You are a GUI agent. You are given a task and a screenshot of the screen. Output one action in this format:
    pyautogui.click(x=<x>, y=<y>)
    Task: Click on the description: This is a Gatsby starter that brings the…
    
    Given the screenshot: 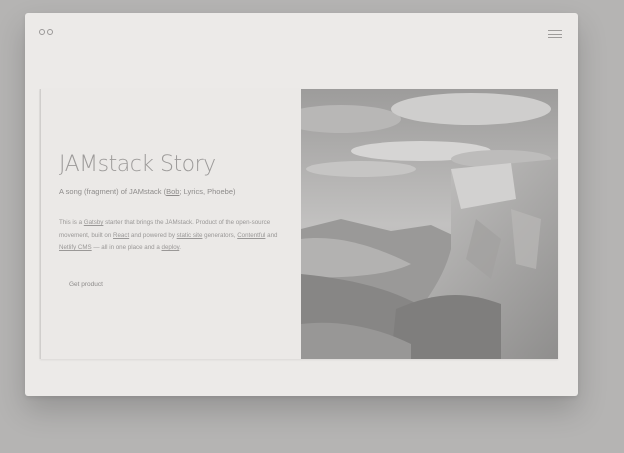 What is the action you would take?
    pyautogui.click(x=173, y=236)
    